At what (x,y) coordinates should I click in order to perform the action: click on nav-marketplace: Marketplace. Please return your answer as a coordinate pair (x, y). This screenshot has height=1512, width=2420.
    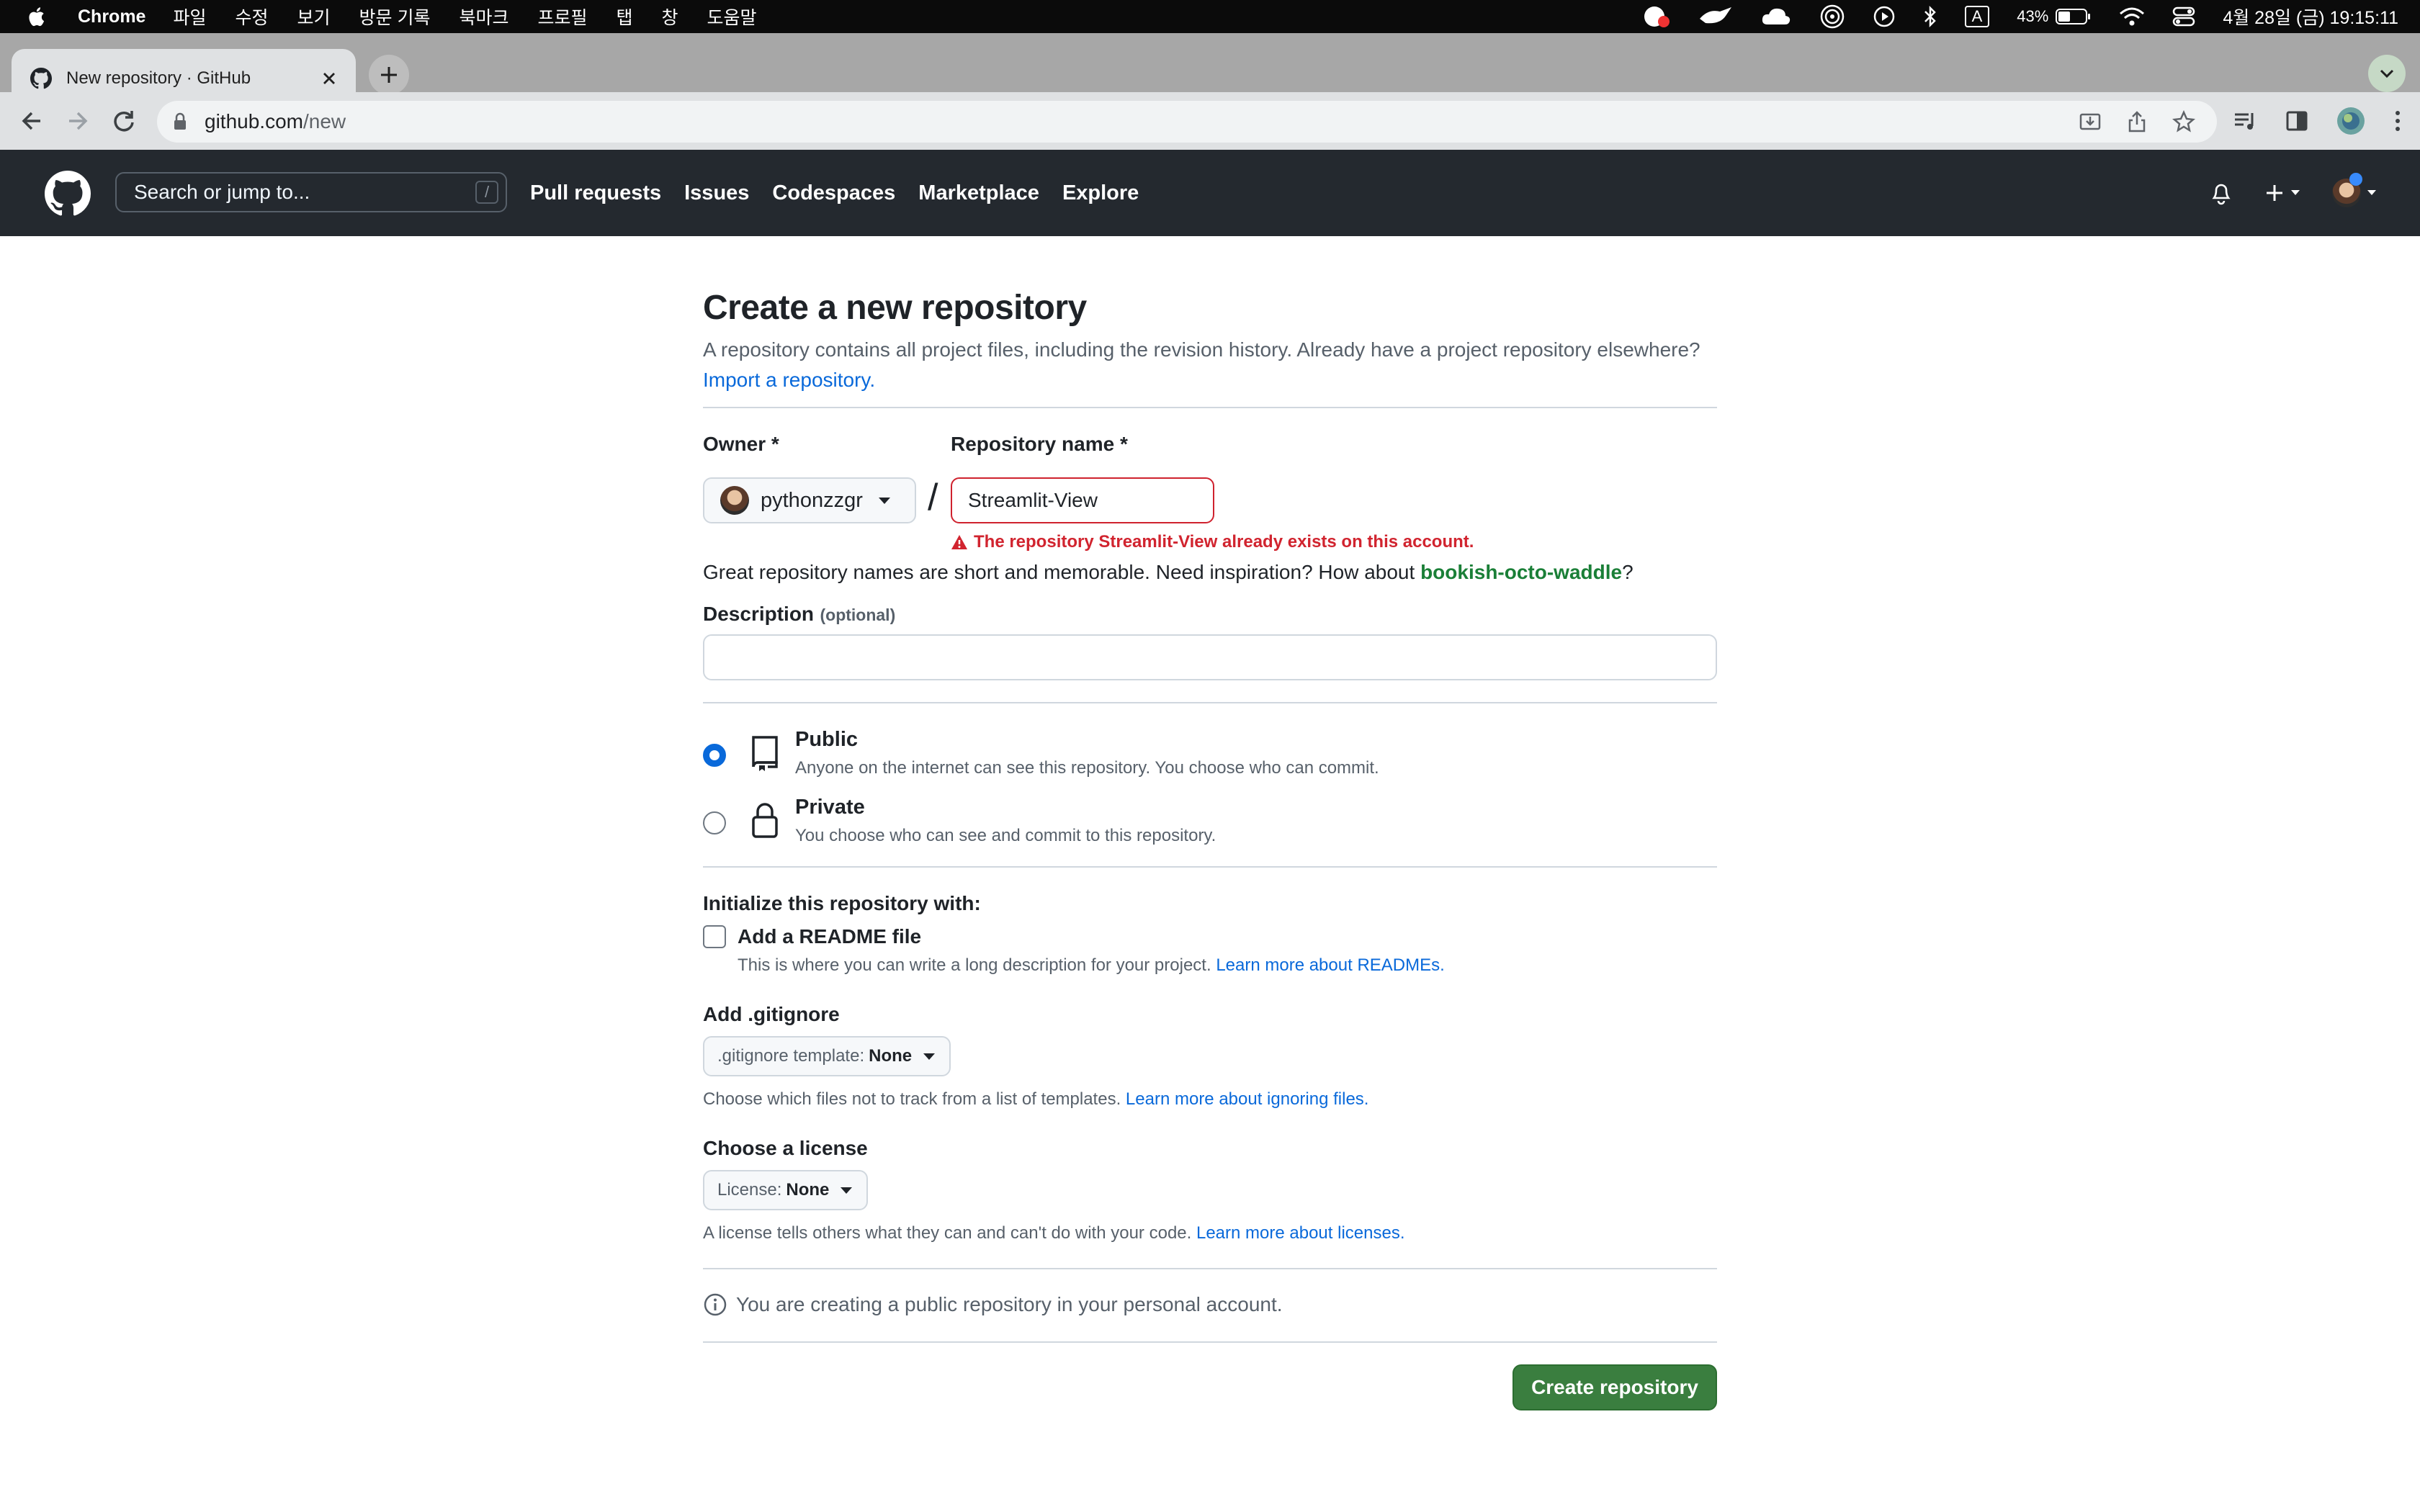
    Looking at the image, I should click on (979, 193).